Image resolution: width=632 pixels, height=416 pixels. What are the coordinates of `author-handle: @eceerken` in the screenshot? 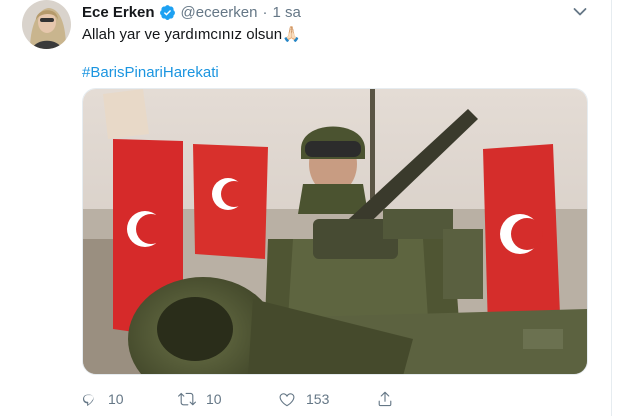 It's located at (219, 12).